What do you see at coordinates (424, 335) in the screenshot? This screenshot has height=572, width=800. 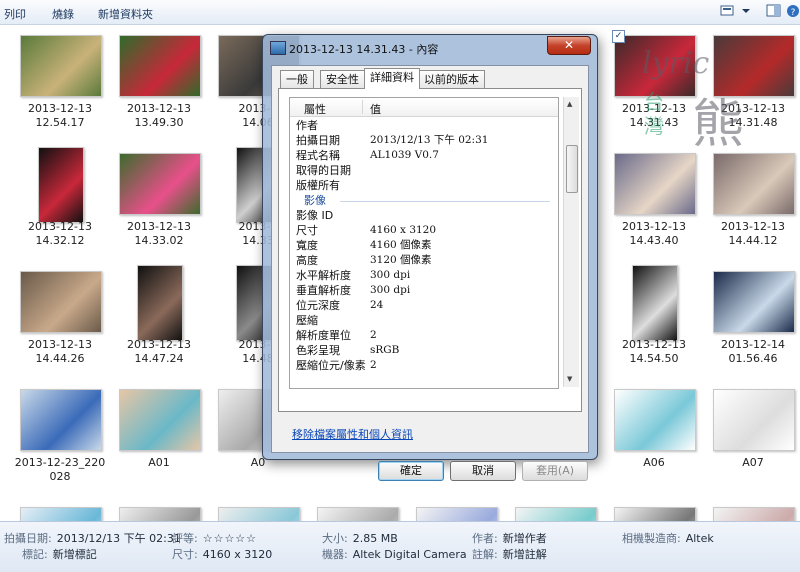 I see `property-row: 解析度單位 2` at bounding box center [424, 335].